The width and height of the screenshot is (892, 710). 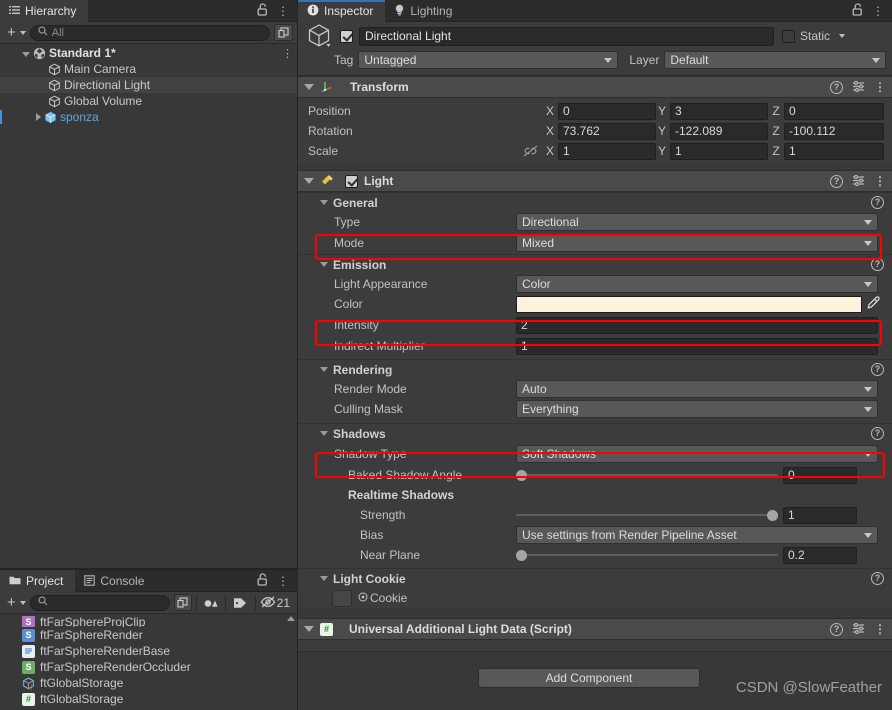 What do you see at coordinates (834, 151) in the screenshot?
I see `scale-z-input: 1` at bounding box center [834, 151].